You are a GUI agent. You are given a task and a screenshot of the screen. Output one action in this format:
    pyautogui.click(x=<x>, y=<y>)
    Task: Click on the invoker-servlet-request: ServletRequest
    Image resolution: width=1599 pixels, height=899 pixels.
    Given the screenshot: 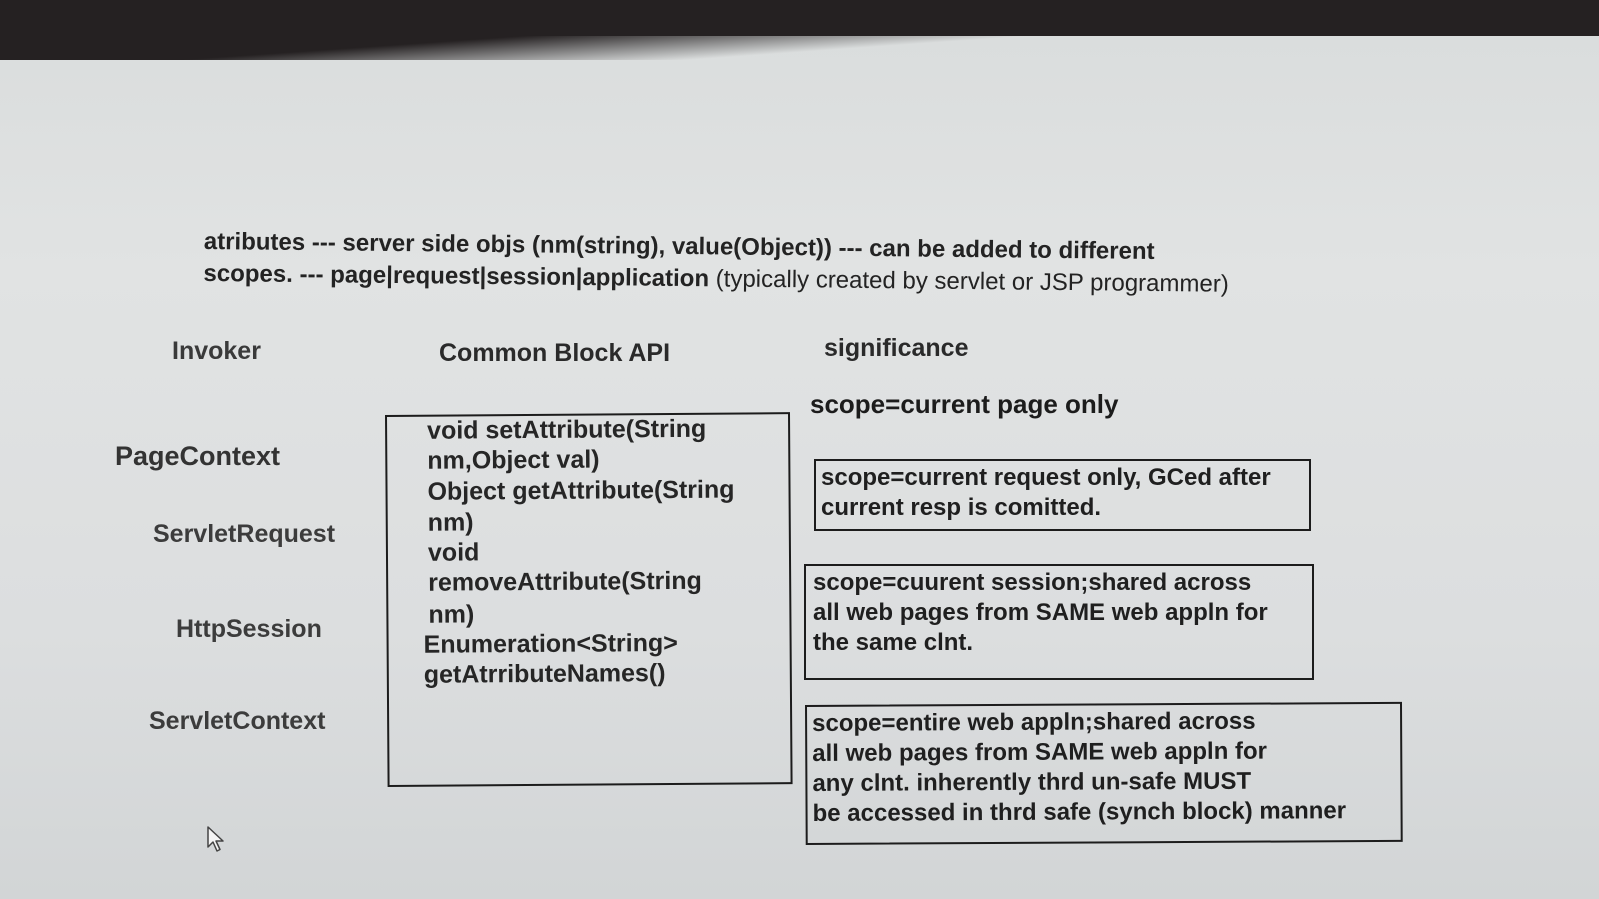 What is the action you would take?
    pyautogui.click(x=244, y=534)
    